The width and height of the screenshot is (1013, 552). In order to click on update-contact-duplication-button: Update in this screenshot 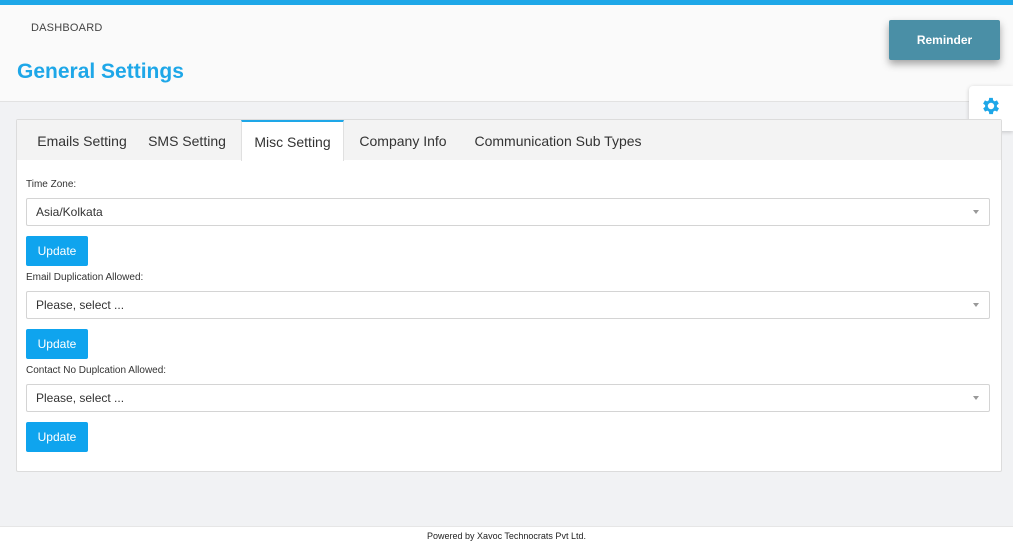, I will do `click(57, 437)`.